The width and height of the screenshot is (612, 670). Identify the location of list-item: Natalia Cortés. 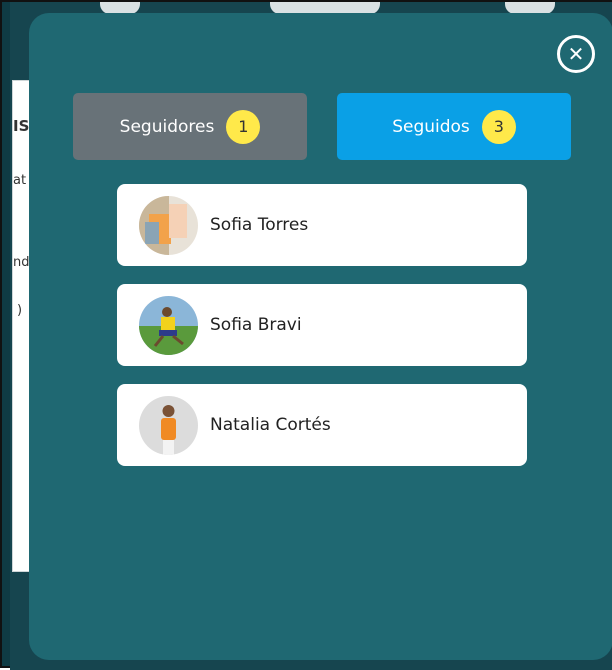
(322, 425).